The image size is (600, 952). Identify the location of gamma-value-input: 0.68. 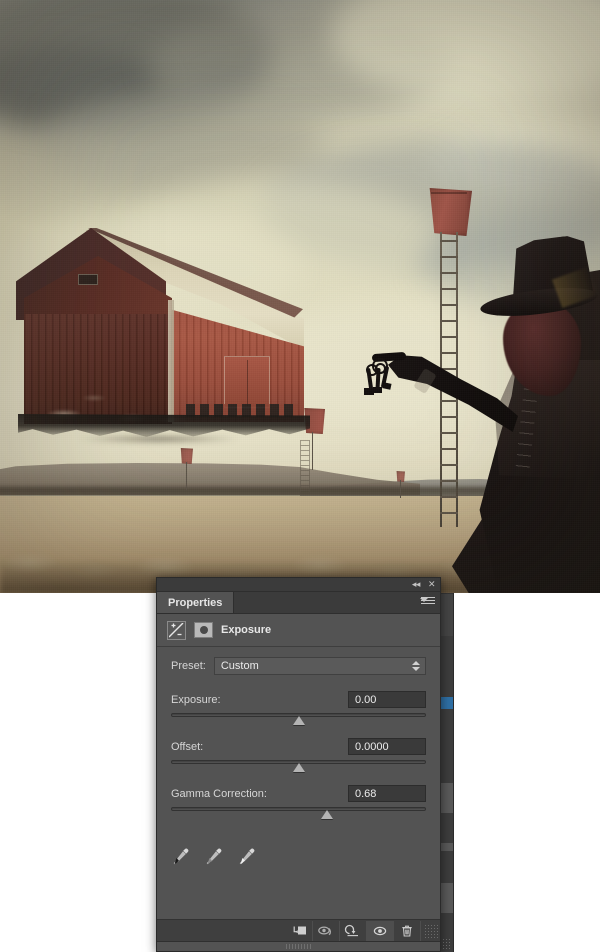
(387, 793).